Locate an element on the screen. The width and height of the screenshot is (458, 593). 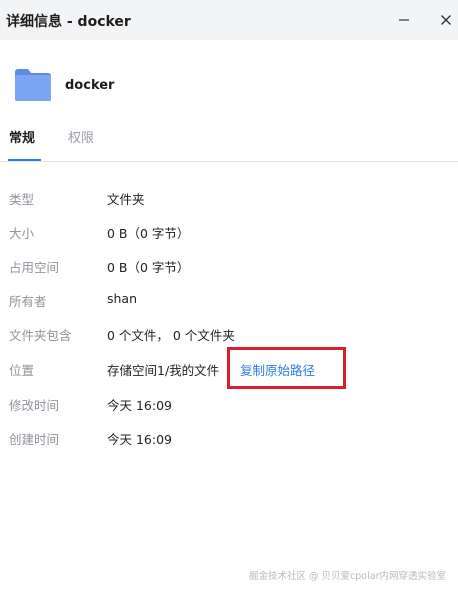
tabs-divider is located at coordinates (229, 161).